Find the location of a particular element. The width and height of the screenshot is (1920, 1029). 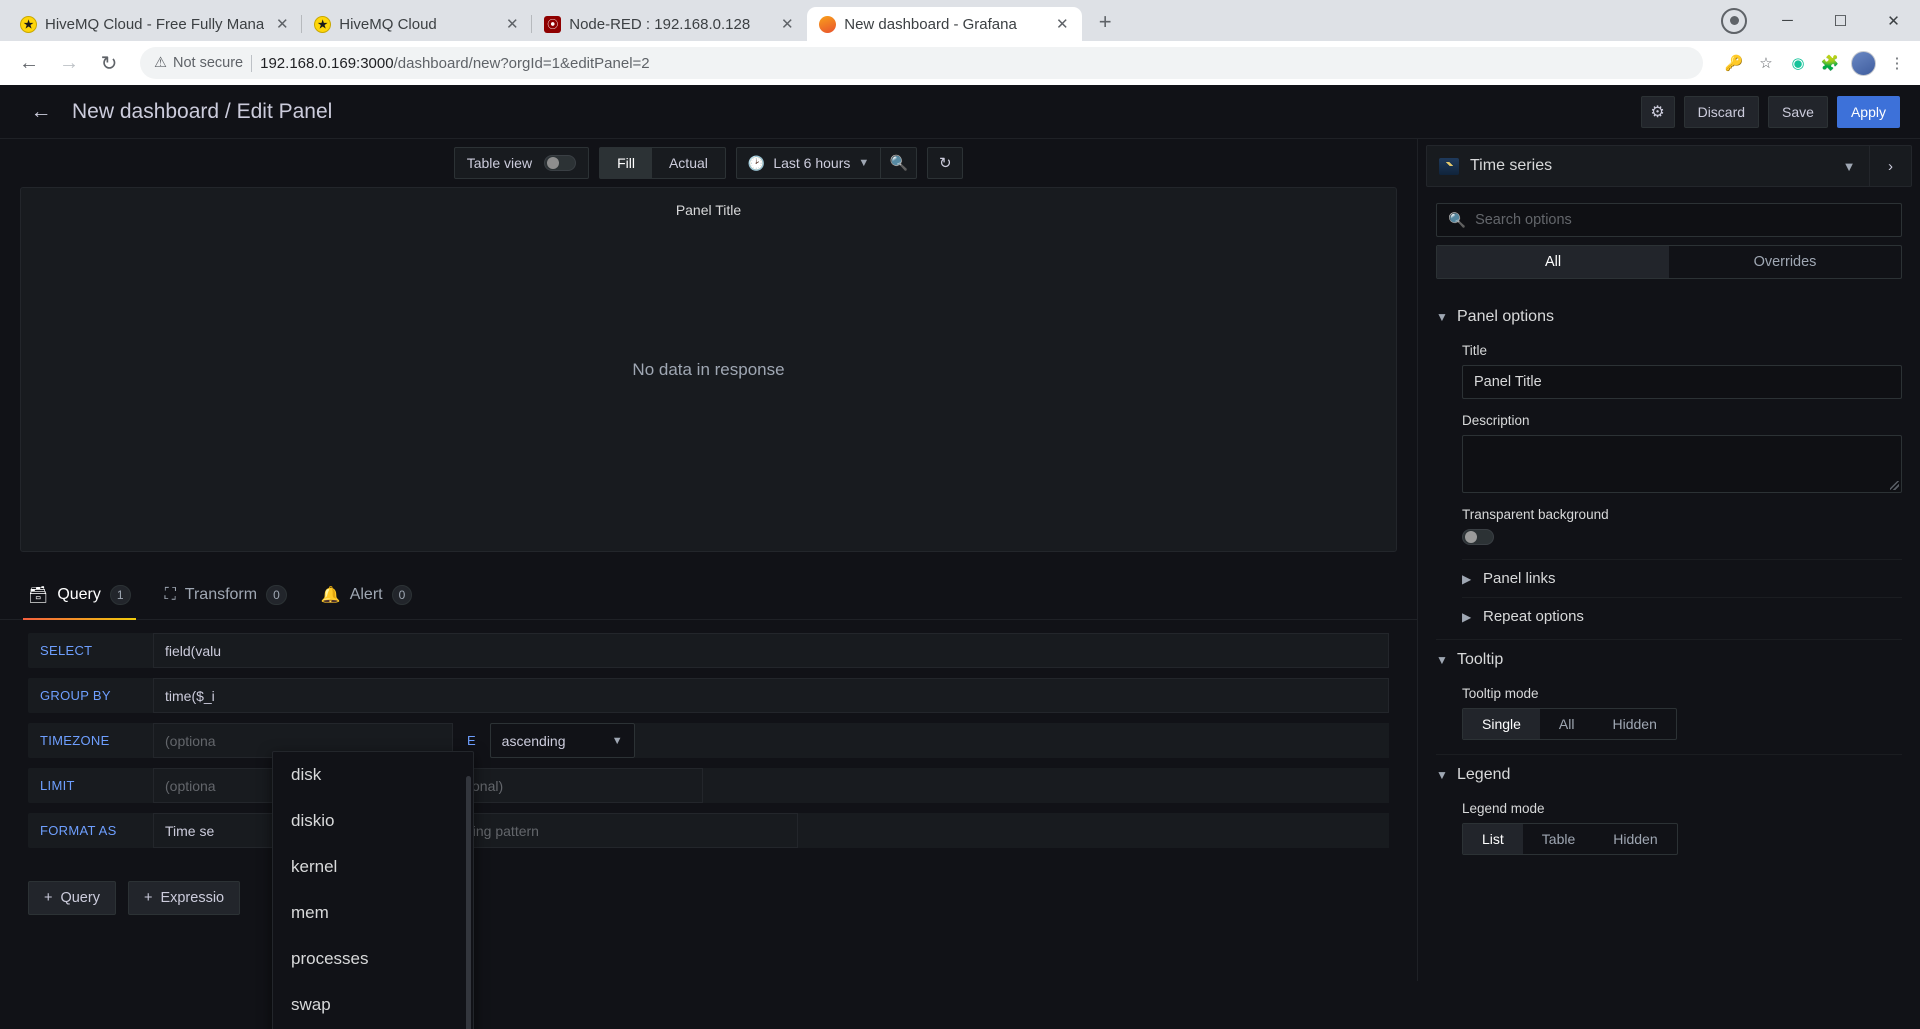

slimit-input: tional) is located at coordinates (578, 785).